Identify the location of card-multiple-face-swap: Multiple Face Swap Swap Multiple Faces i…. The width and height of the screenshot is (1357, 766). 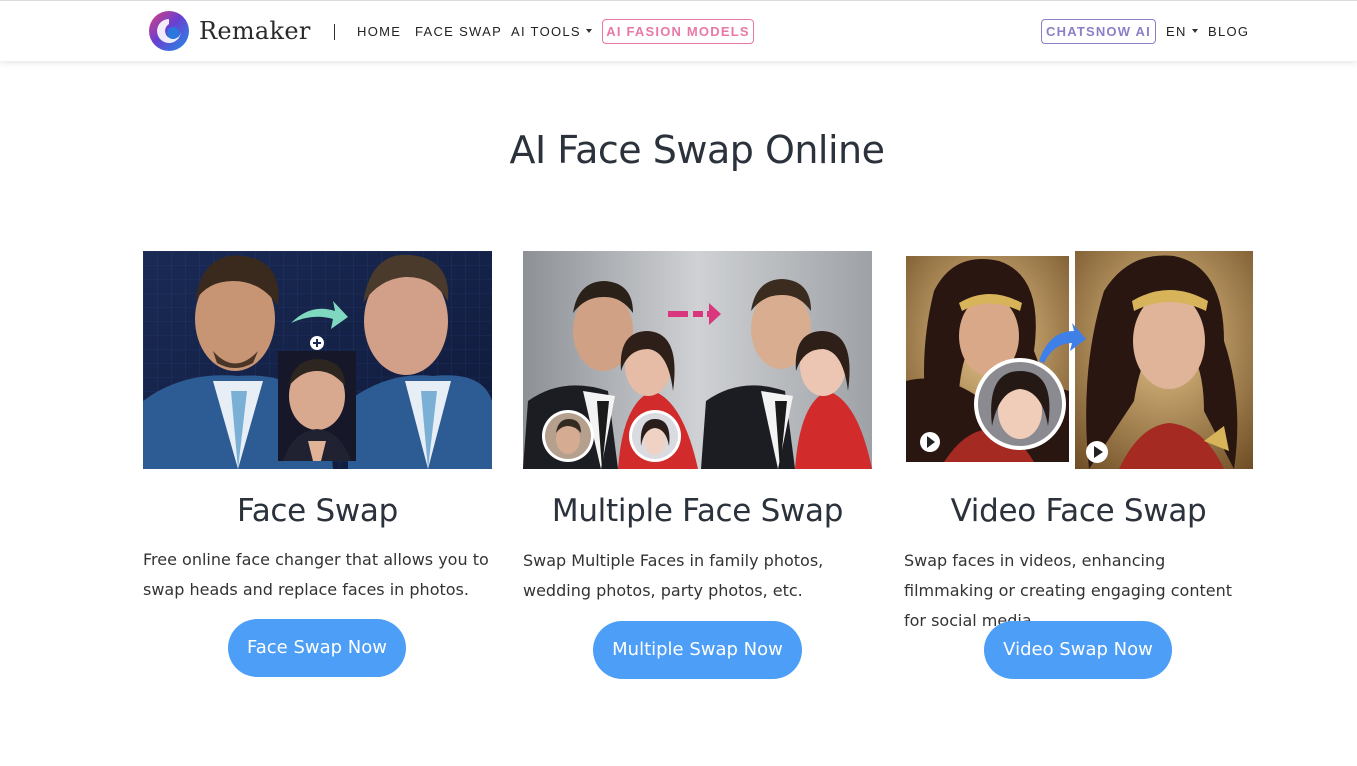
(697, 465).